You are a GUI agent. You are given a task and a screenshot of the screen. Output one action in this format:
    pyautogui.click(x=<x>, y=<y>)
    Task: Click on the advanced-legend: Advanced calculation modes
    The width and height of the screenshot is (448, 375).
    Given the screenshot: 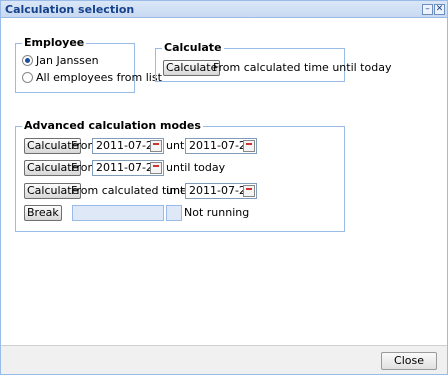 What is the action you would take?
    pyautogui.click(x=112, y=125)
    